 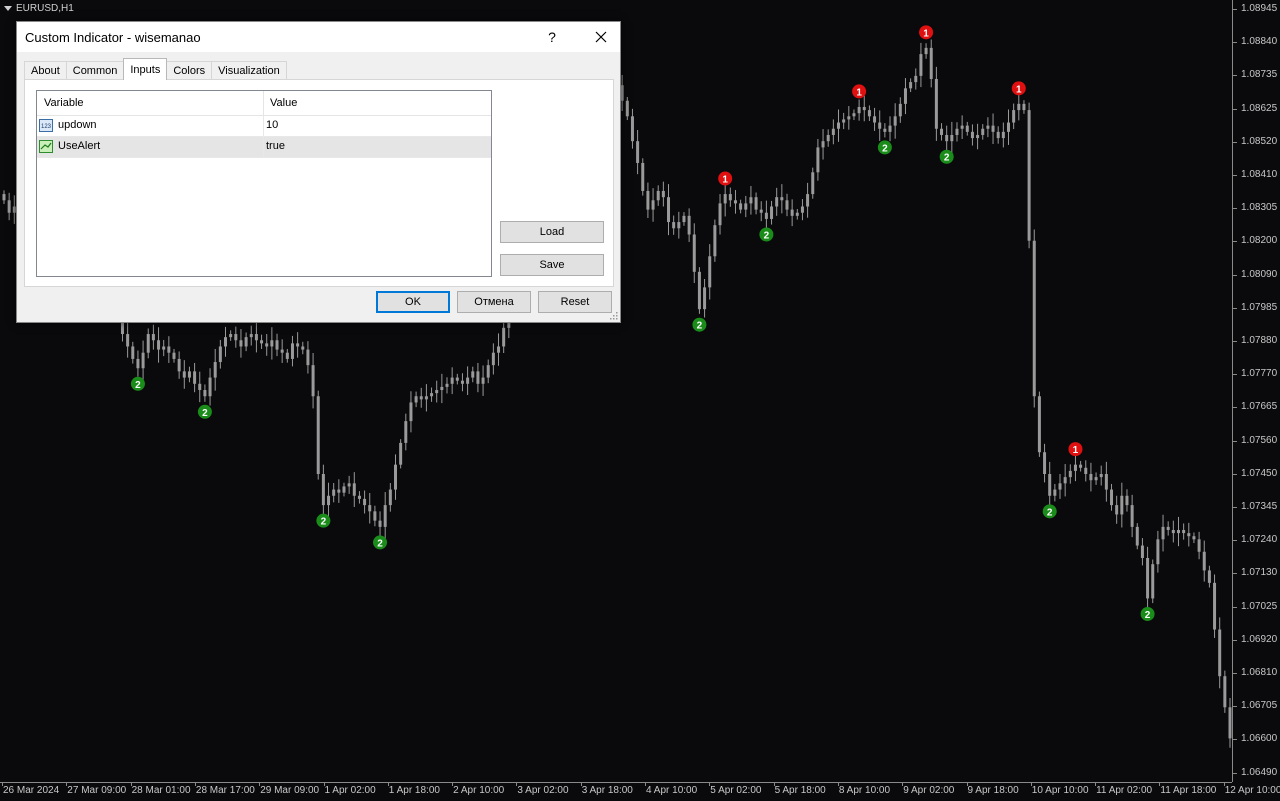 What do you see at coordinates (272, 125) in the screenshot?
I see `variable-value: 10` at bounding box center [272, 125].